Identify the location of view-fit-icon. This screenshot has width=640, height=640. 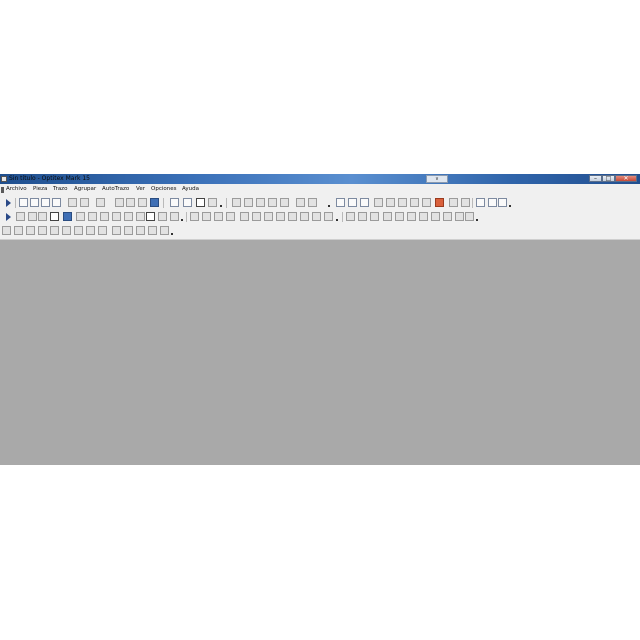
(18, 230).